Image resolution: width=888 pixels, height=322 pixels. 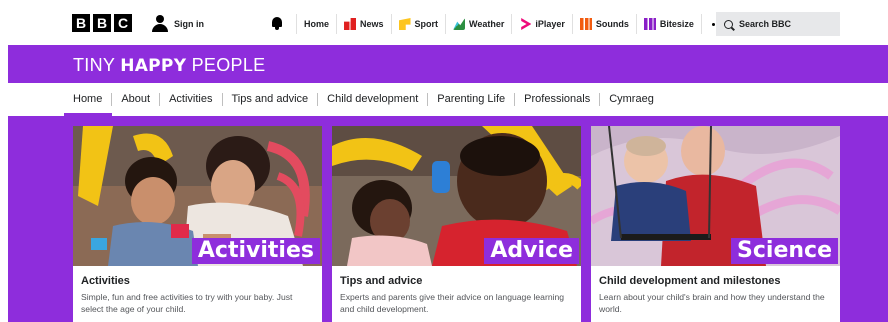 I want to click on nav-link-iplayer: iPlayer, so click(x=541, y=24).